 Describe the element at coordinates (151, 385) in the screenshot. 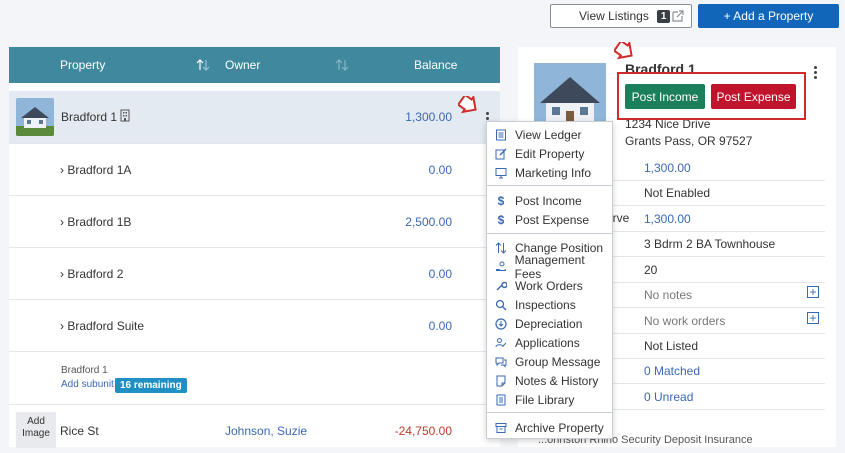

I see `remaining-badge: 16 remaining` at that location.